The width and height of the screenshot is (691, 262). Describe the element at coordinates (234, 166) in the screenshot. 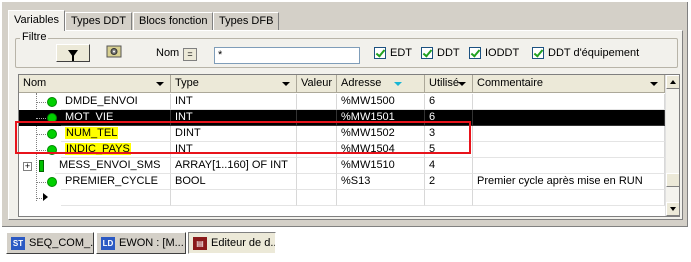

I see `cell-type: ARRAY[1..160] OF INT` at that location.